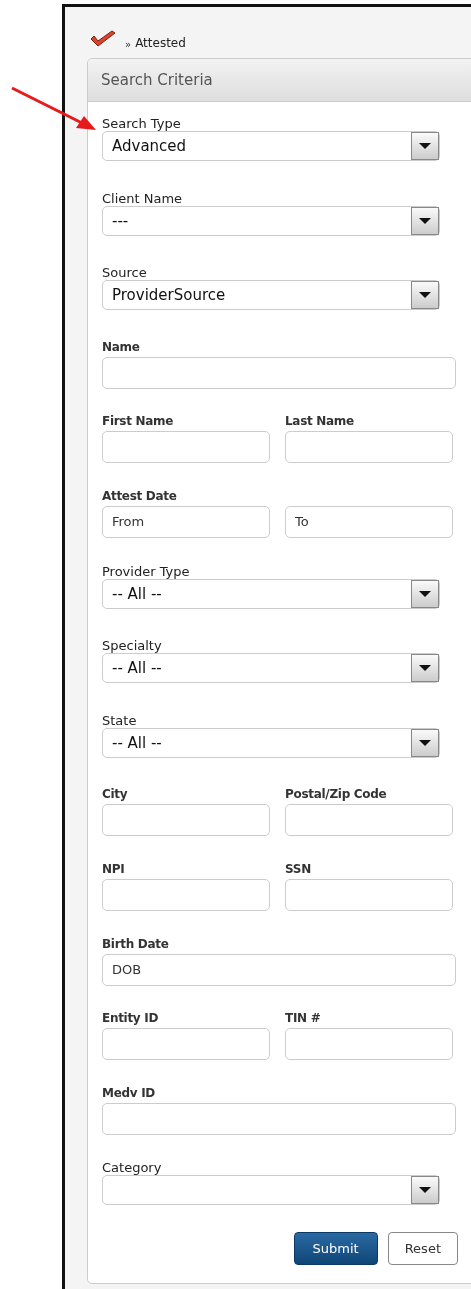 The height and width of the screenshot is (1289, 471). I want to click on dropdown-field, so click(271, 1190).